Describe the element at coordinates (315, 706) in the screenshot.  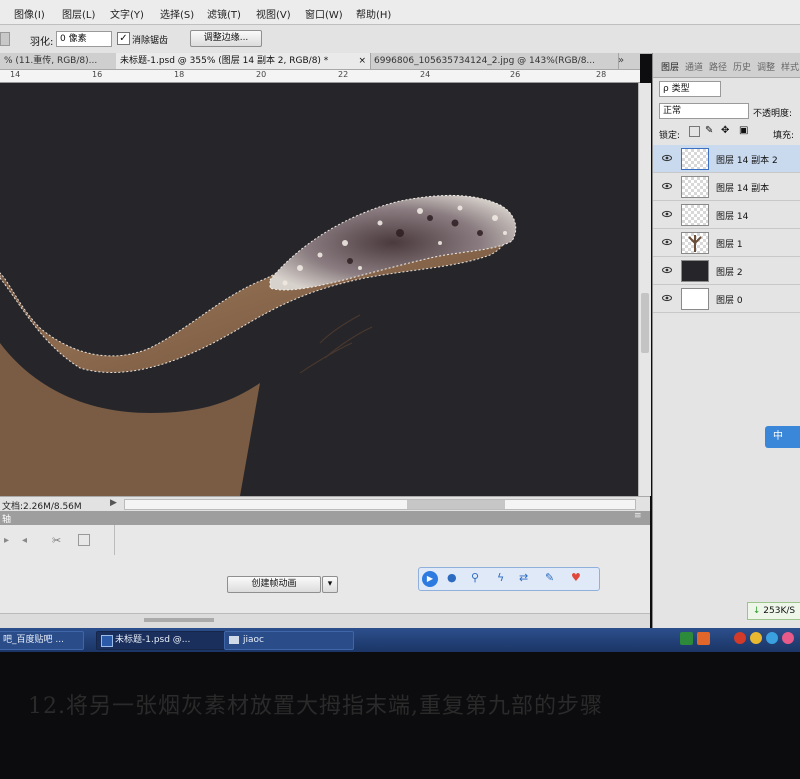
I see `tutorial-caption: 12.将另一张烟灰素材放置大拇指末端,重复第九部的步骤` at that location.